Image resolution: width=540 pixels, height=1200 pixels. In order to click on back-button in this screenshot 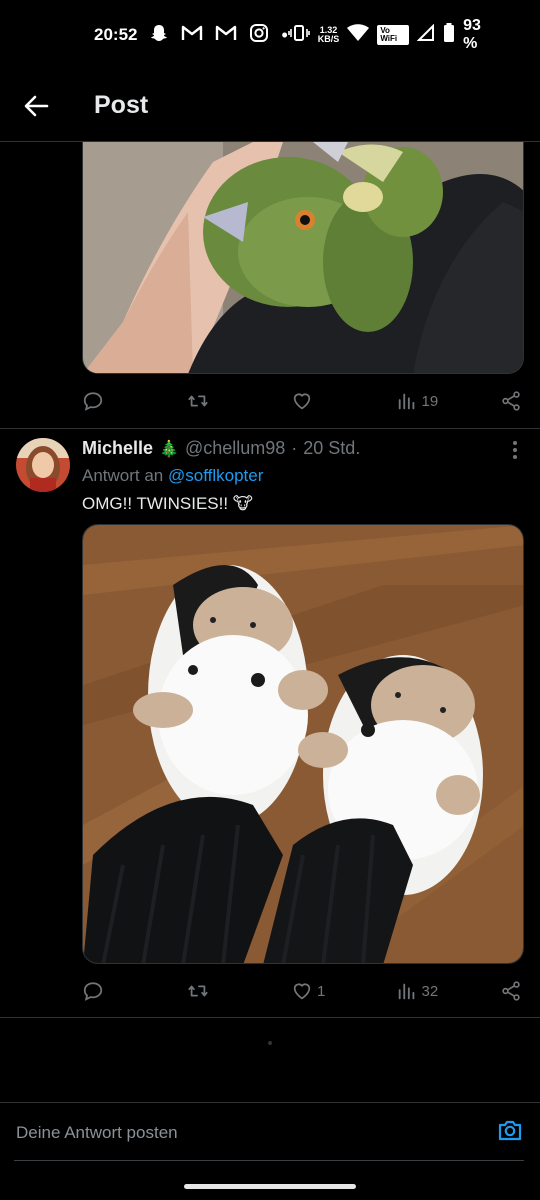, I will do `click(36, 106)`.